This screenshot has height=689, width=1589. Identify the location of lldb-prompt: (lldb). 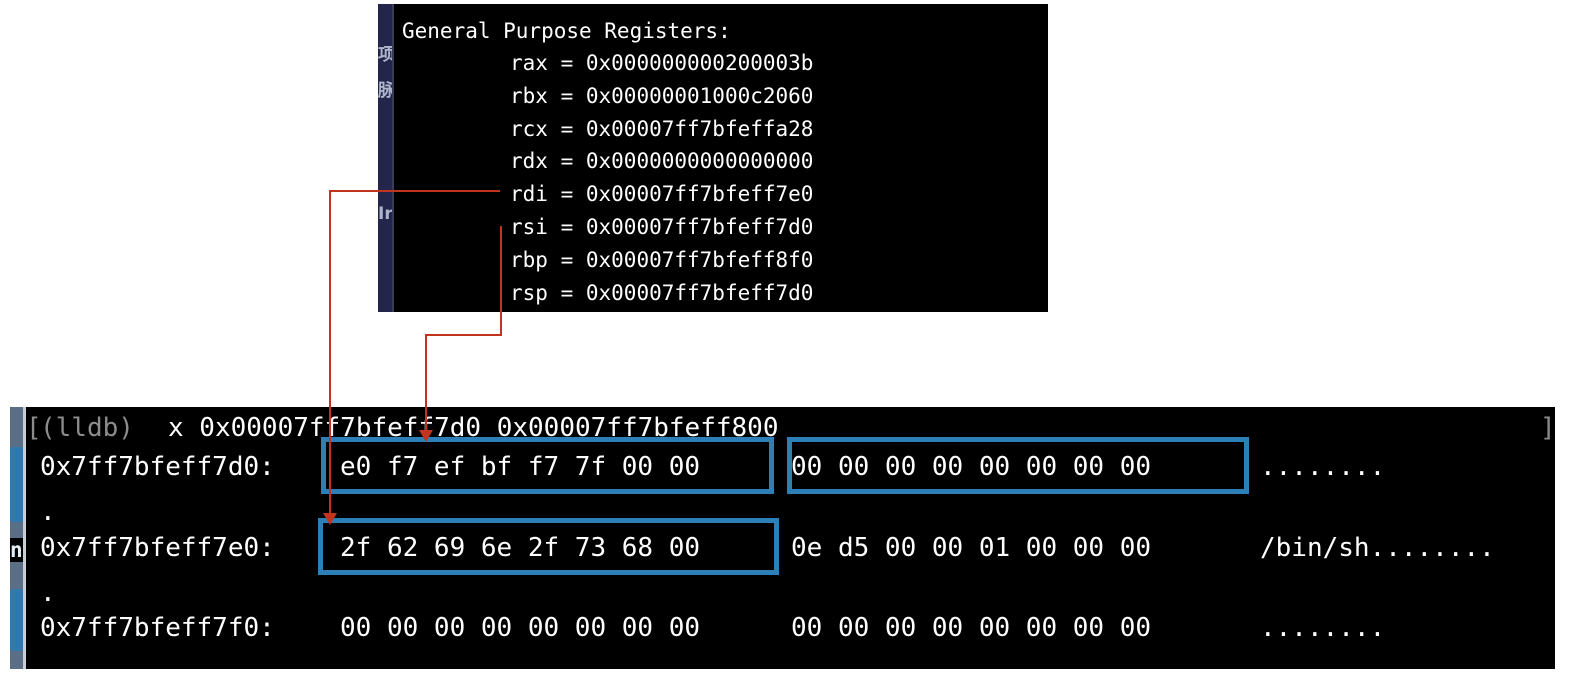
(87, 428).